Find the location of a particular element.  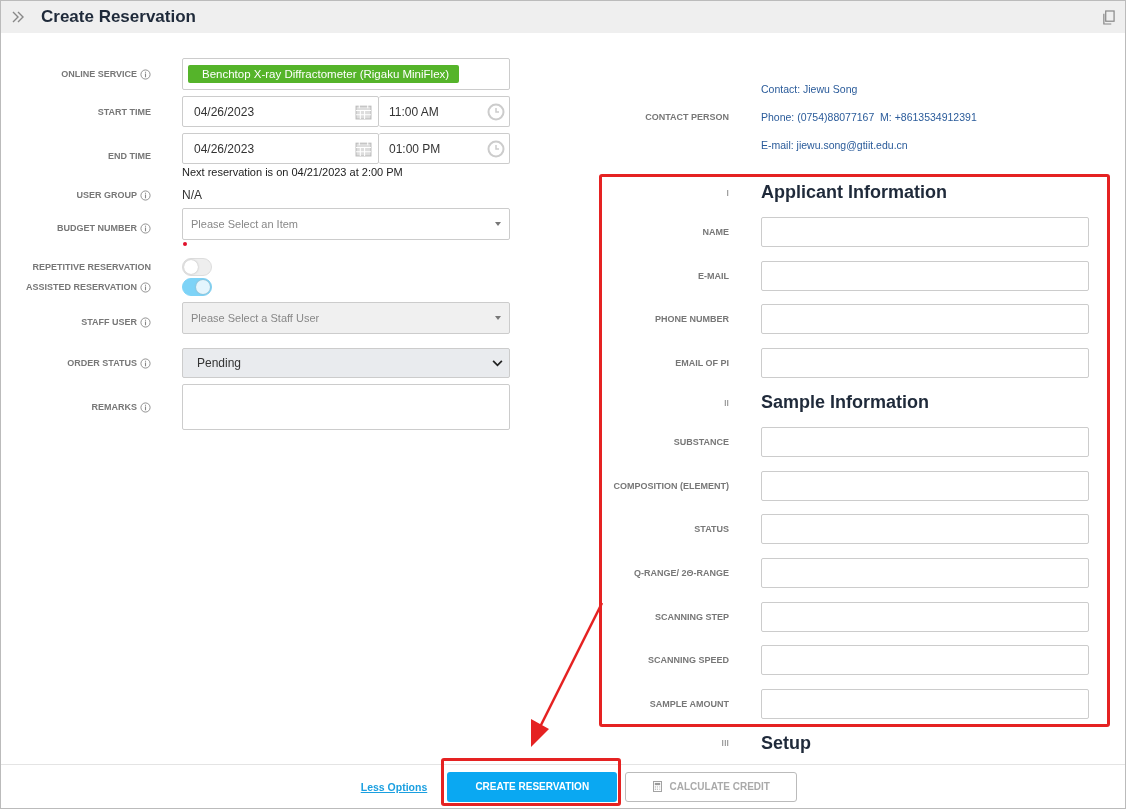

field-label: NAME is located at coordinates (715, 232).